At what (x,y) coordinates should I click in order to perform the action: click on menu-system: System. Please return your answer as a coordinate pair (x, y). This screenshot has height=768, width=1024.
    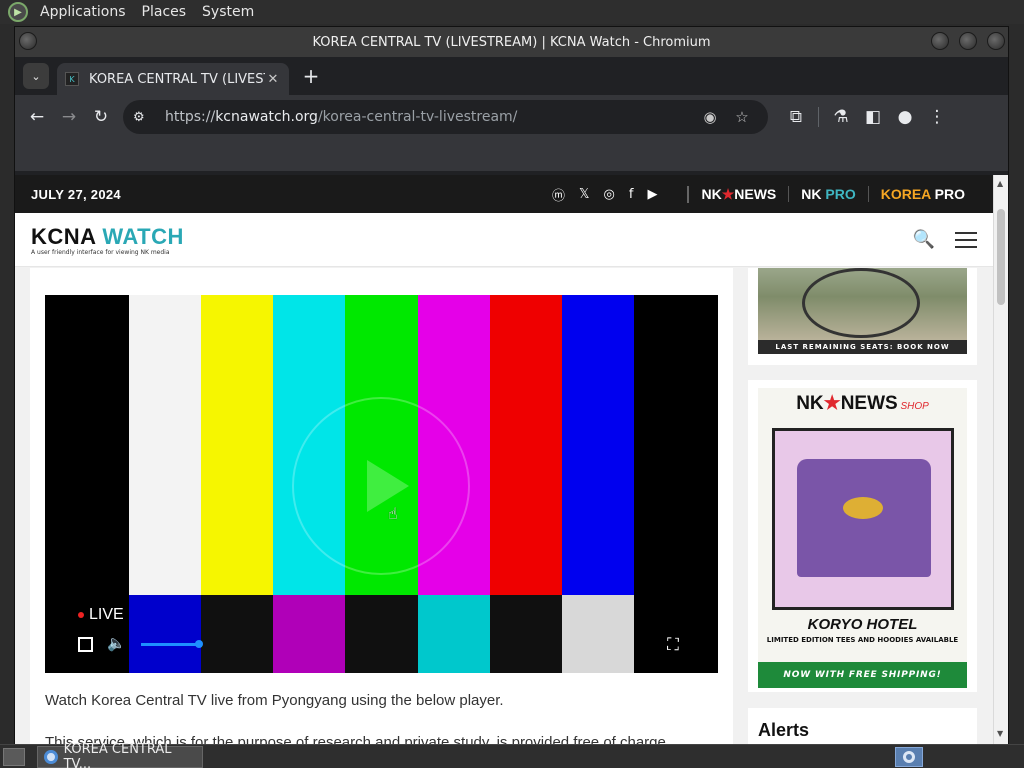
    Looking at the image, I should click on (228, 12).